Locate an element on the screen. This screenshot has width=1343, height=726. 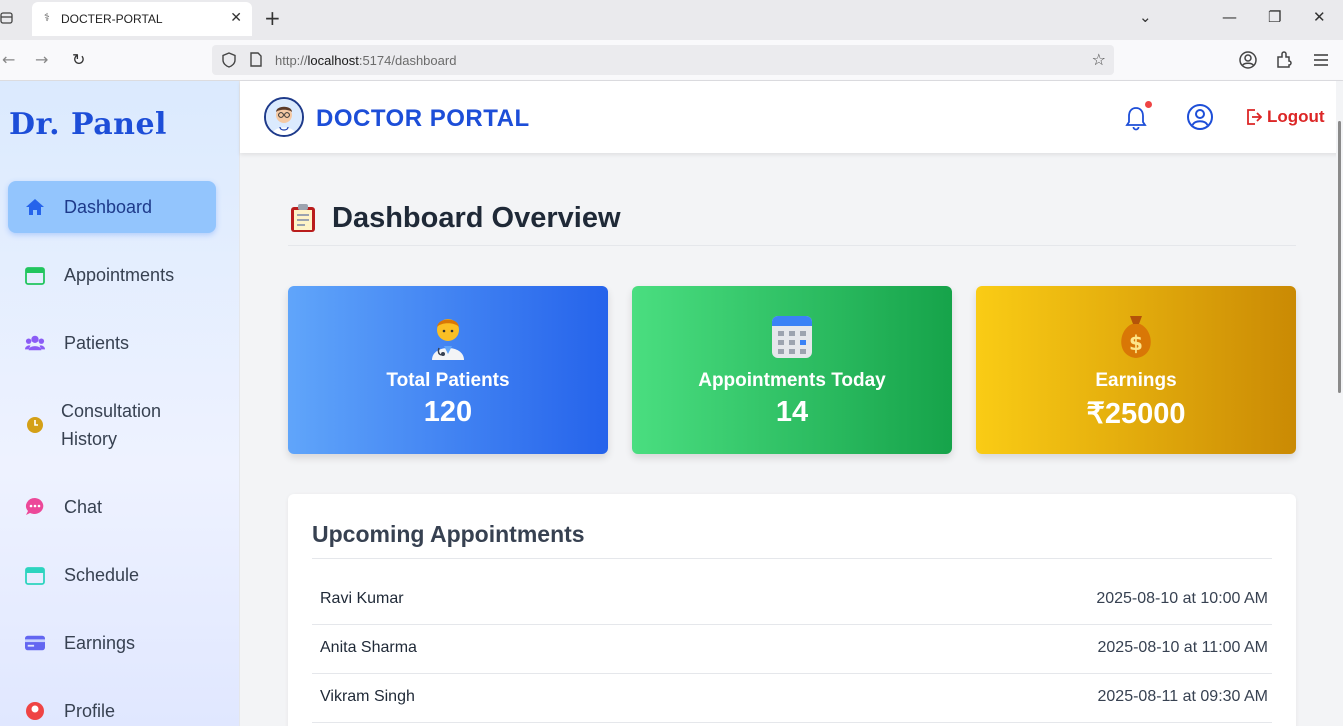
sidebar-item-label: Appointments is located at coordinates (119, 274).